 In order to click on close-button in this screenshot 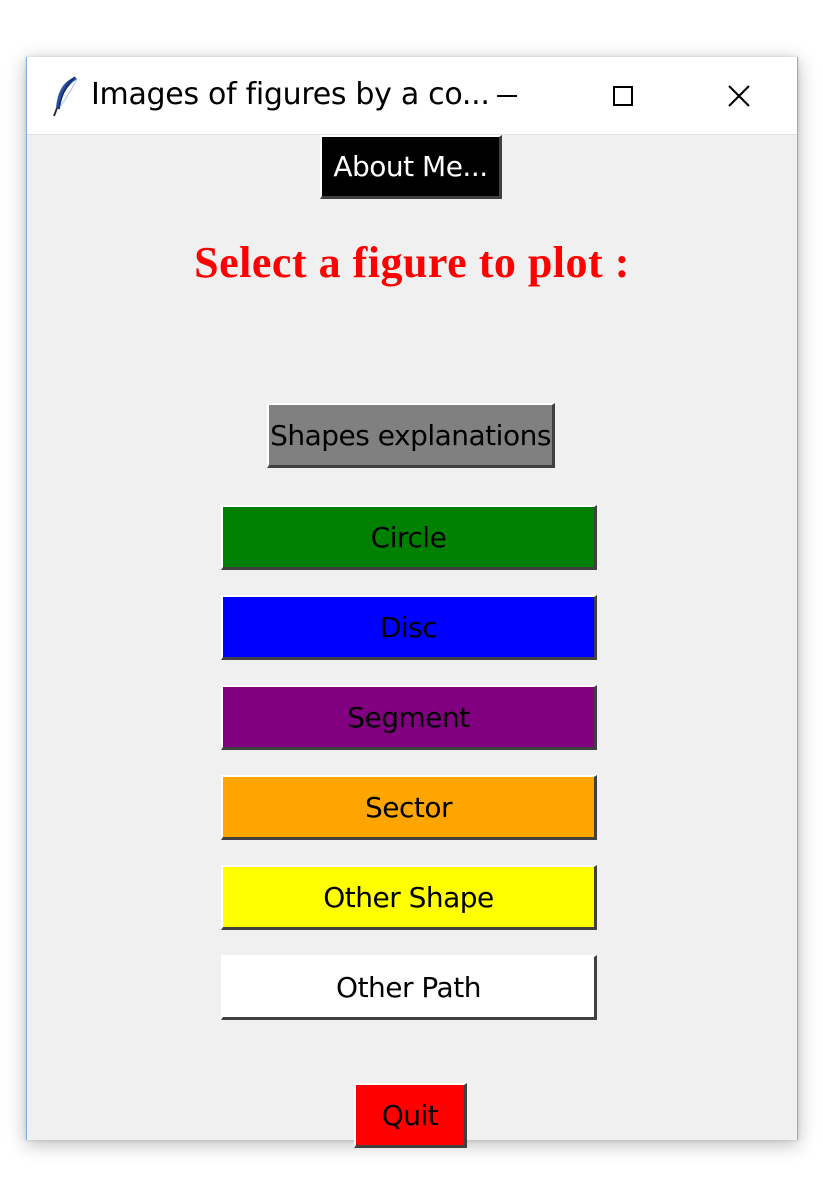, I will do `click(739, 95)`.